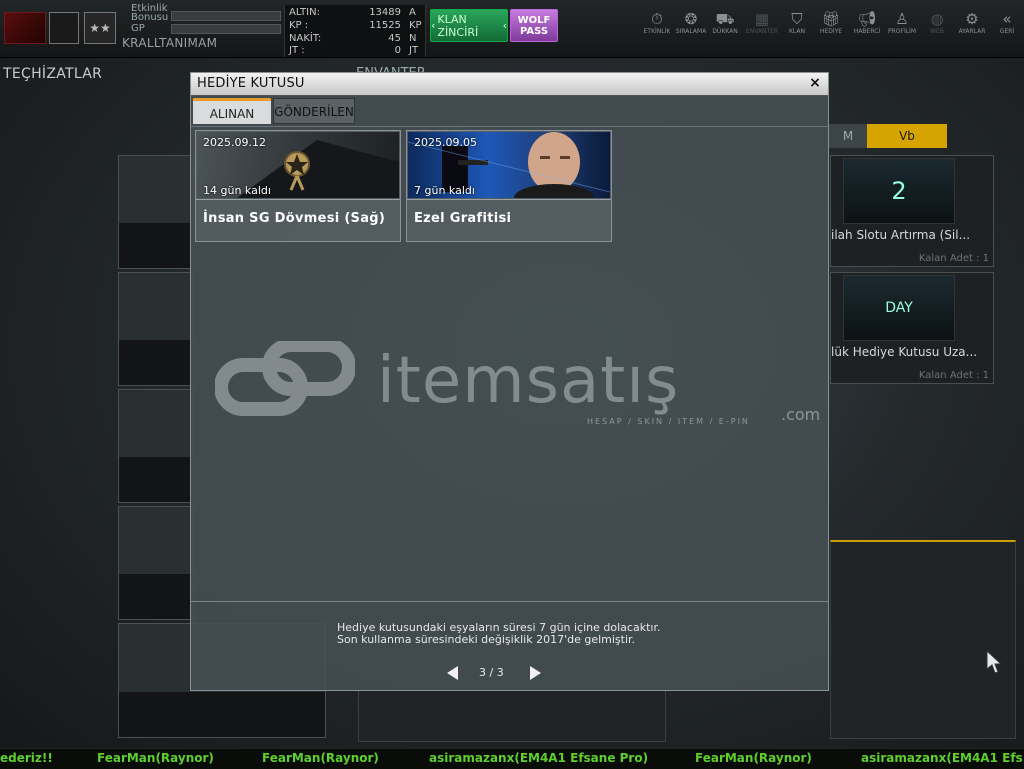  I want to click on gp-label: GP, so click(138, 28).